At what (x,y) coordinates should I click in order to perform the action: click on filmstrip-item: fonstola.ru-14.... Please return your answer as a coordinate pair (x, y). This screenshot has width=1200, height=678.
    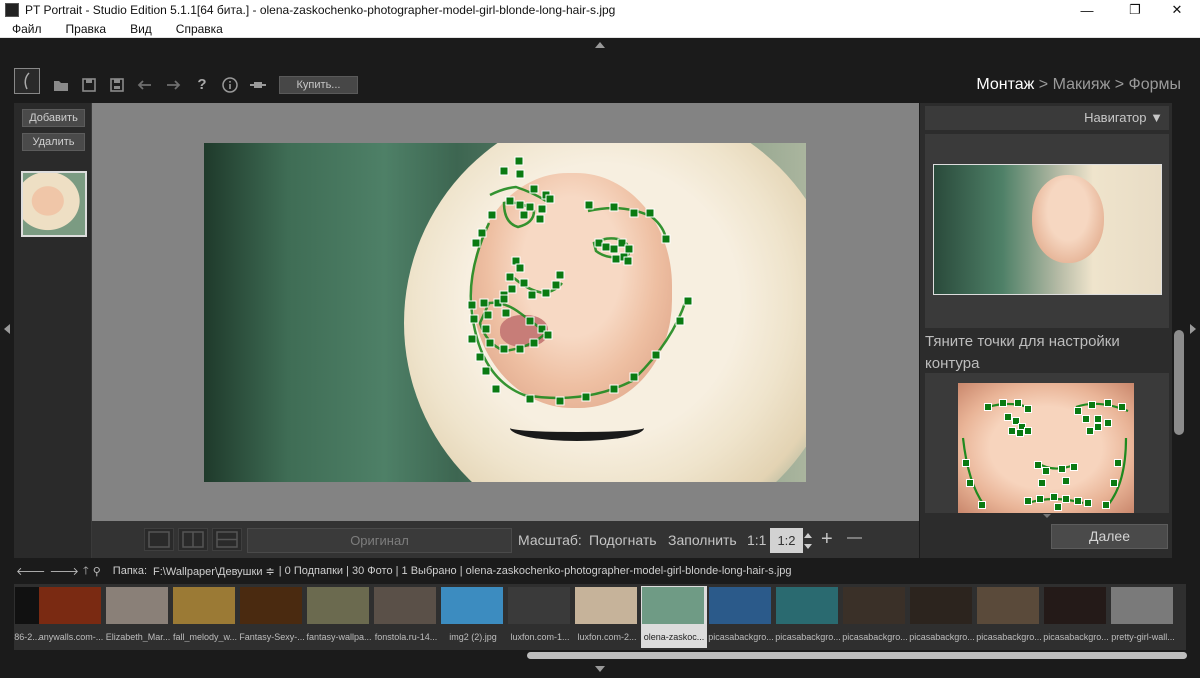
    Looking at the image, I should click on (406, 617).